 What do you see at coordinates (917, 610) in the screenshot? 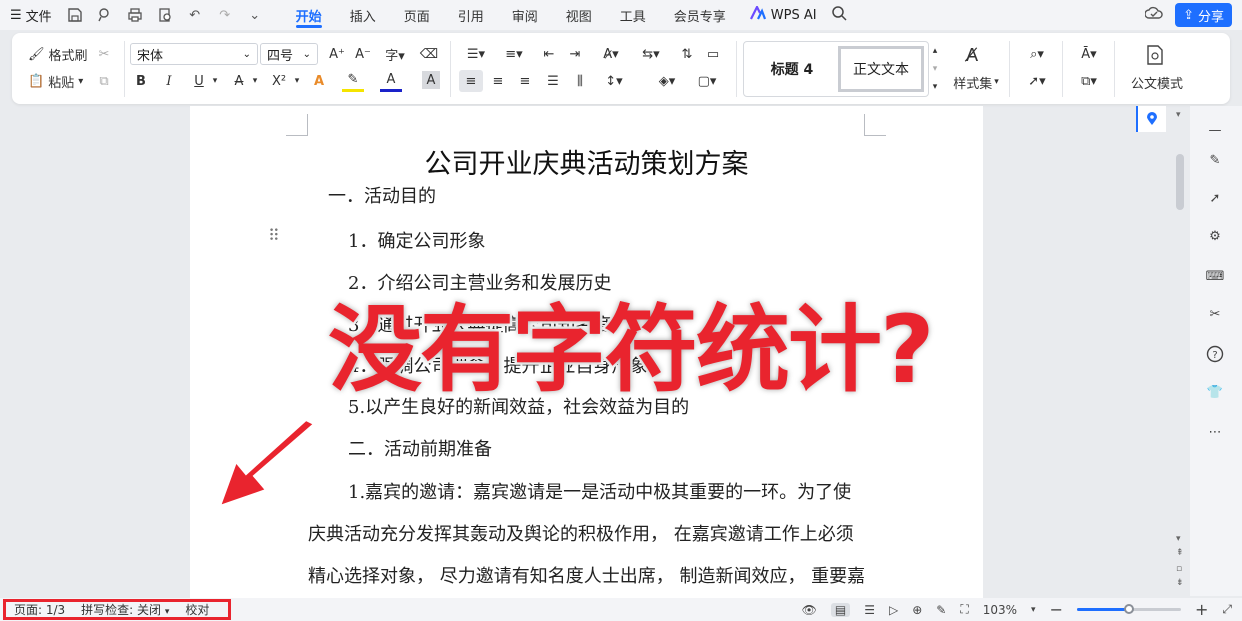
I see `web-view-icon: ⊕` at bounding box center [917, 610].